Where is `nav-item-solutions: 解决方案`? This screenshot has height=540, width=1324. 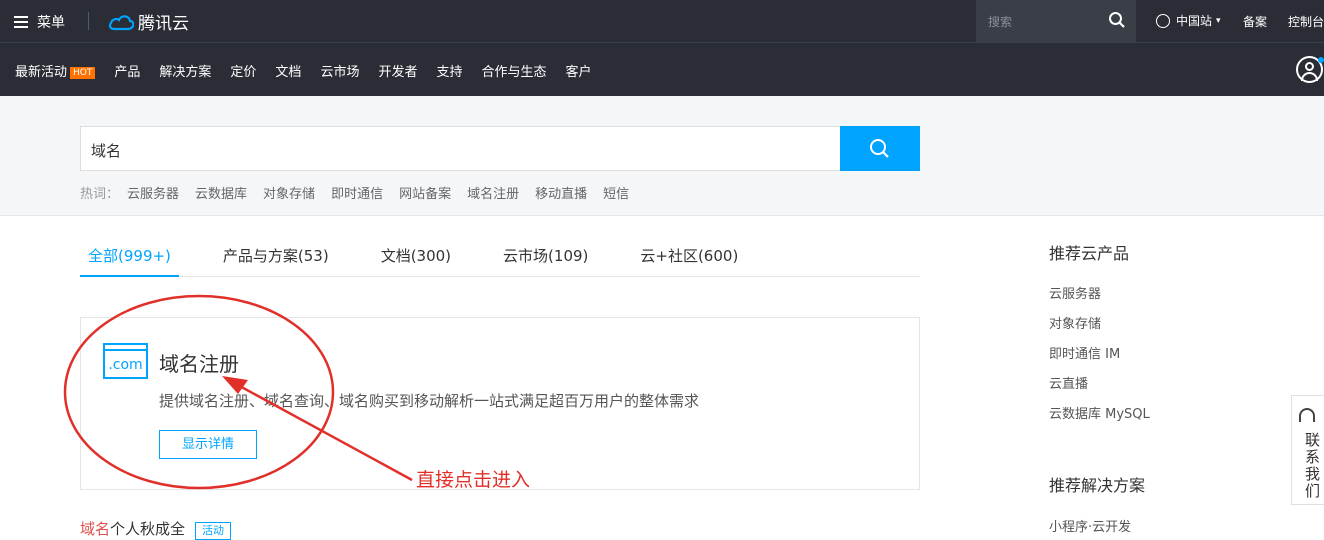
nav-item-solutions: 解决方案 is located at coordinates (185, 70).